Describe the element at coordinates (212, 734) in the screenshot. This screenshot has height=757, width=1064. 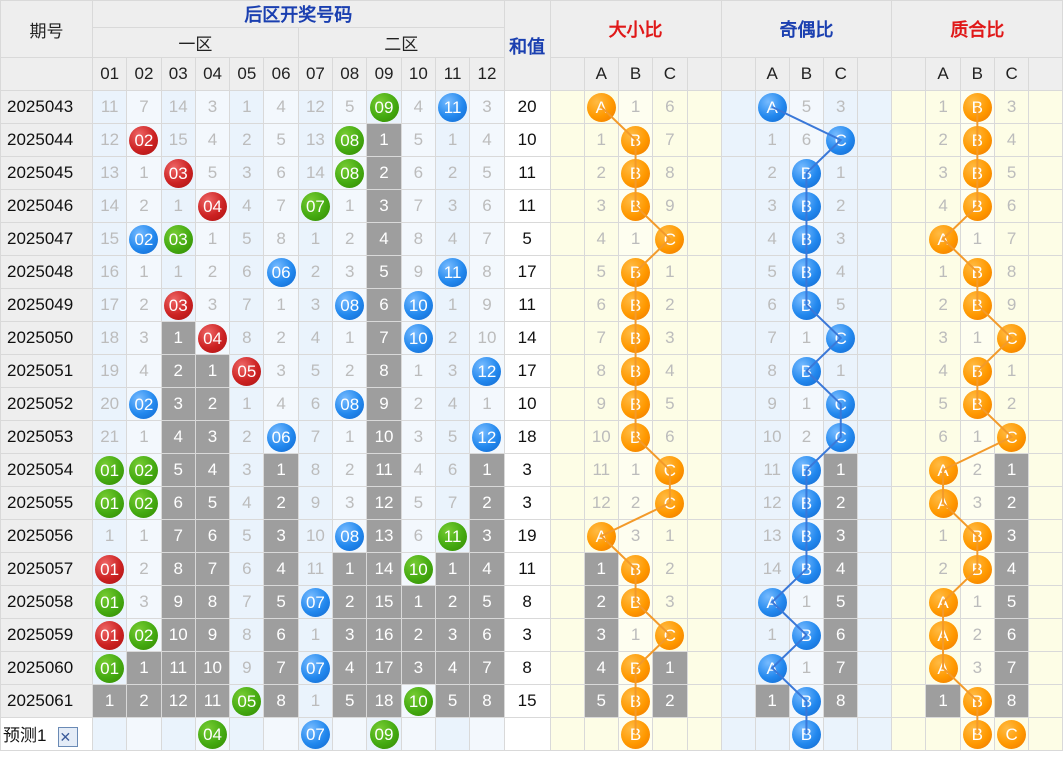
I see `prediction-number-cell: 04` at that location.